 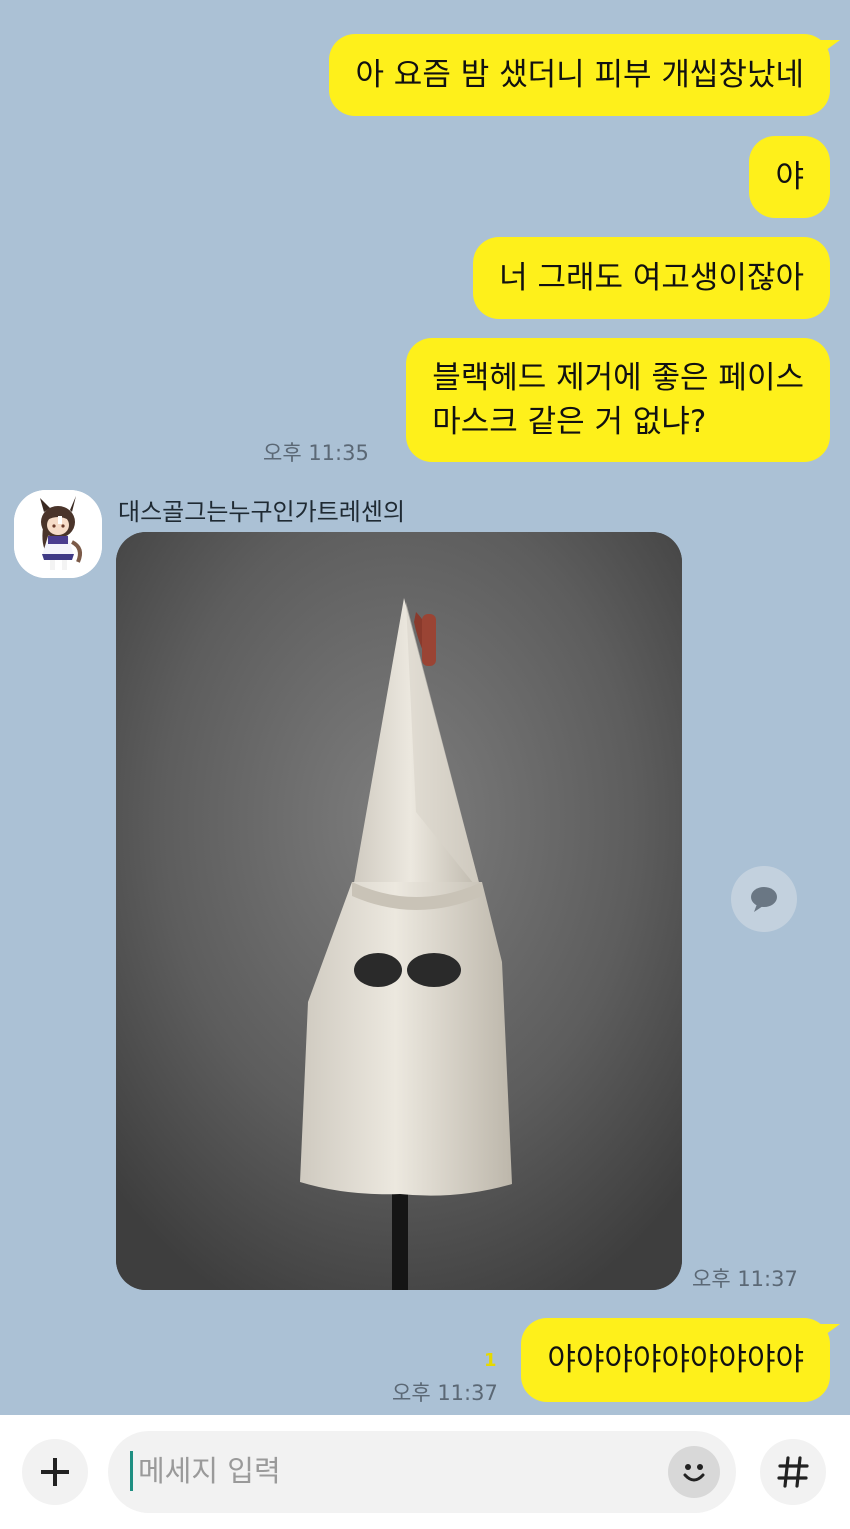 I want to click on emoticon-button, so click(x=694, y=1472).